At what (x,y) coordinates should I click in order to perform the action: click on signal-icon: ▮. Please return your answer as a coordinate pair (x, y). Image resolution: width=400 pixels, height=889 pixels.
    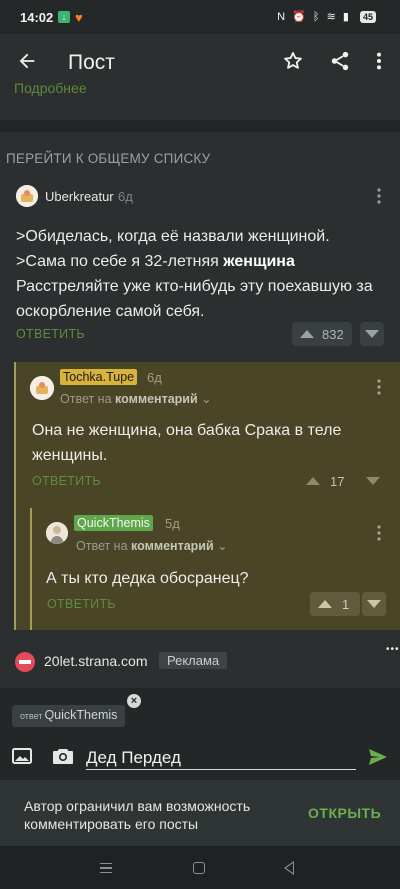
    Looking at the image, I should click on (346, 17).